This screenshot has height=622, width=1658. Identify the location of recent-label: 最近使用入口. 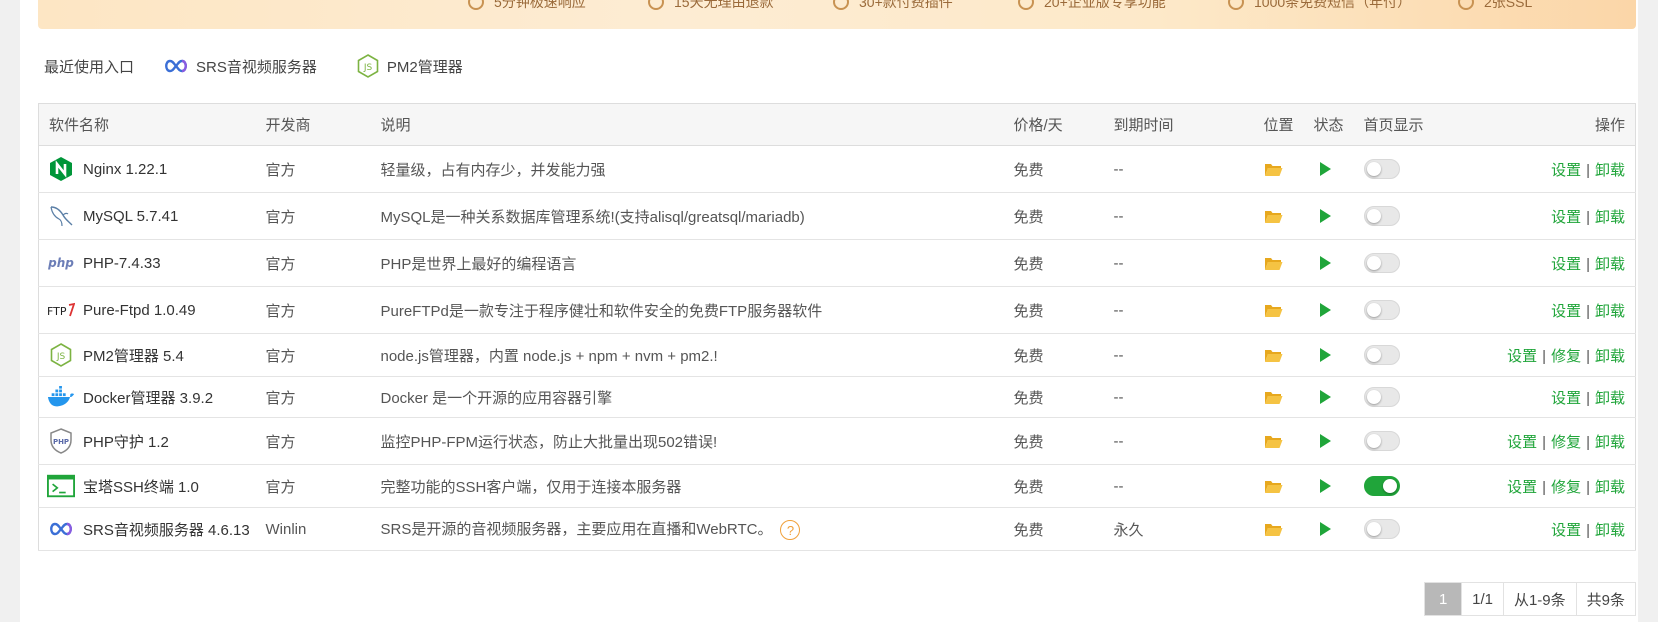
(89, 67).